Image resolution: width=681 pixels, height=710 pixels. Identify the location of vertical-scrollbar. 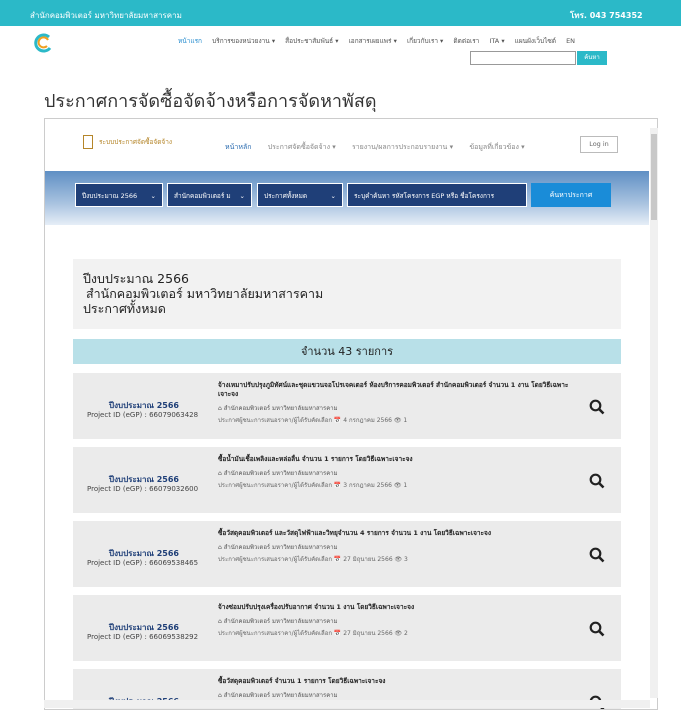
(654, 413).